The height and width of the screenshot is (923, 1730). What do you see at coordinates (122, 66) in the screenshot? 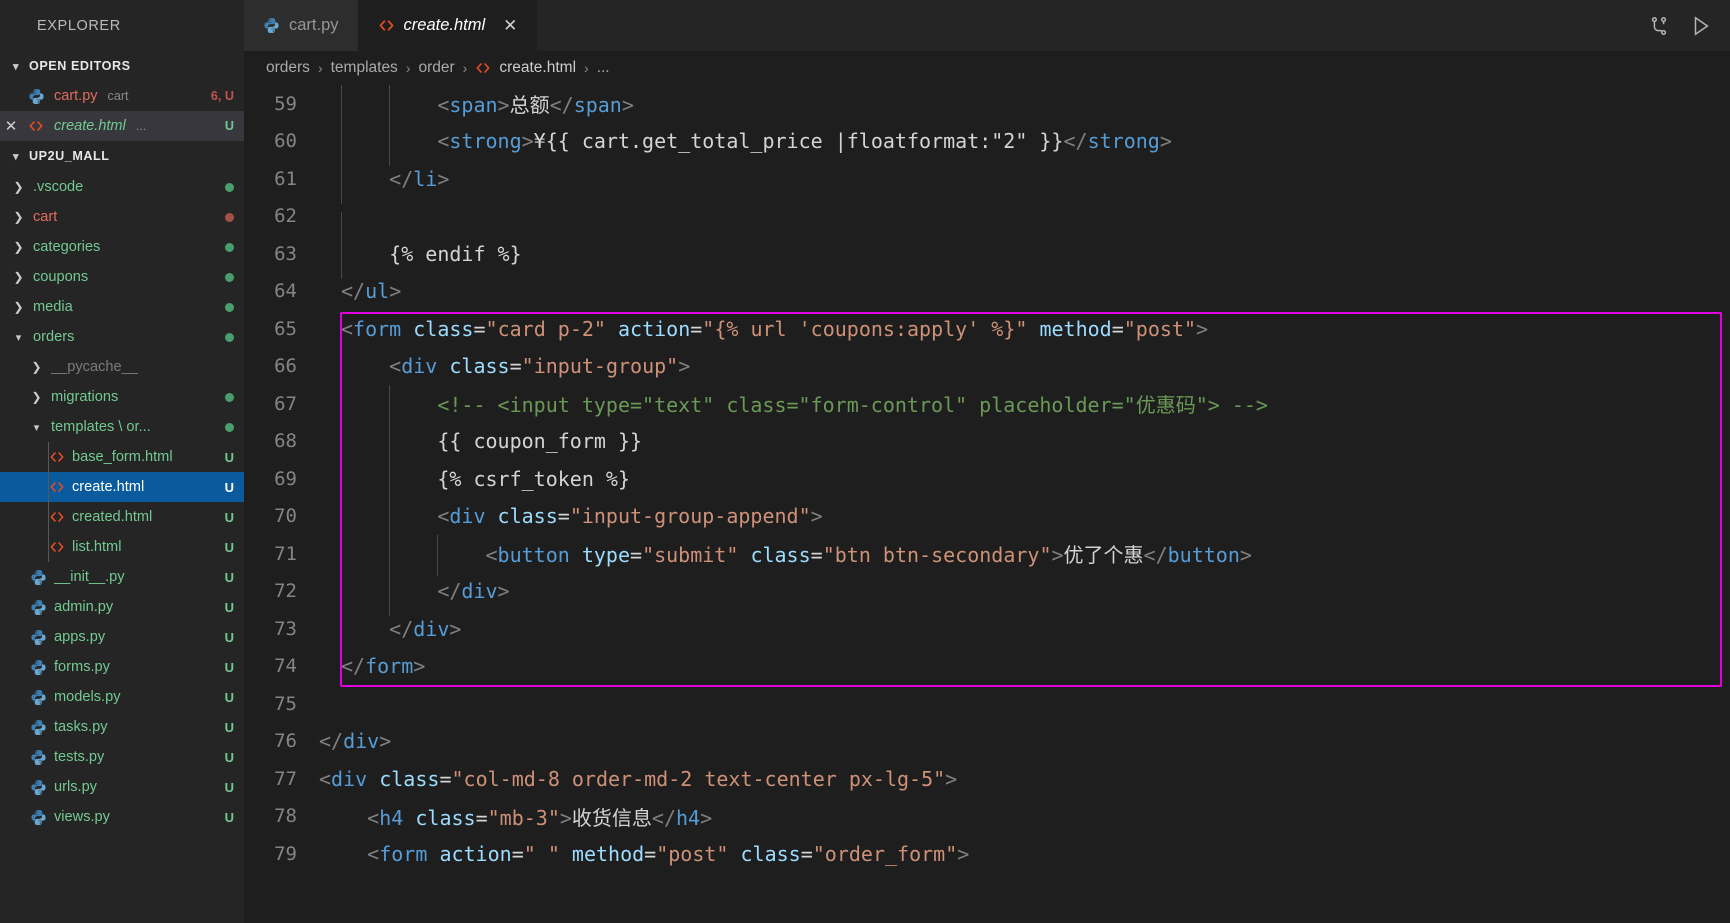
I see `open-editors-header: ▾ OPEN EDITORS` at bounding box center [122, 66].